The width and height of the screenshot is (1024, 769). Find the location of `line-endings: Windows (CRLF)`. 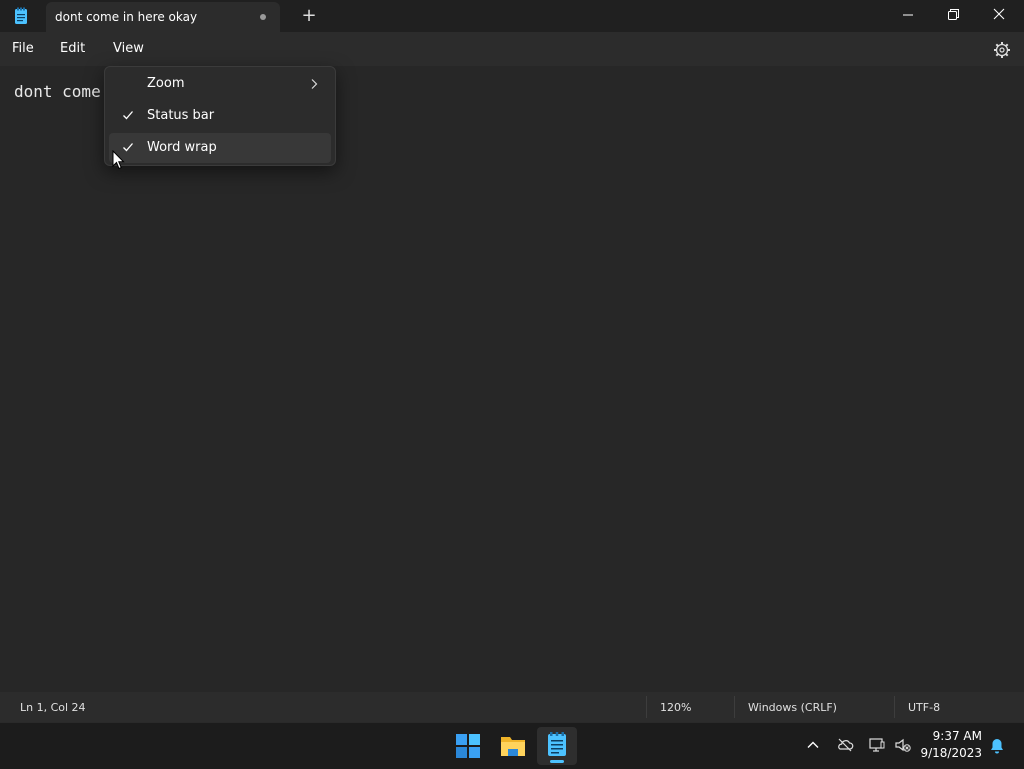

line-endings: Windows (CRLF) is located at coordinates (792, 707).